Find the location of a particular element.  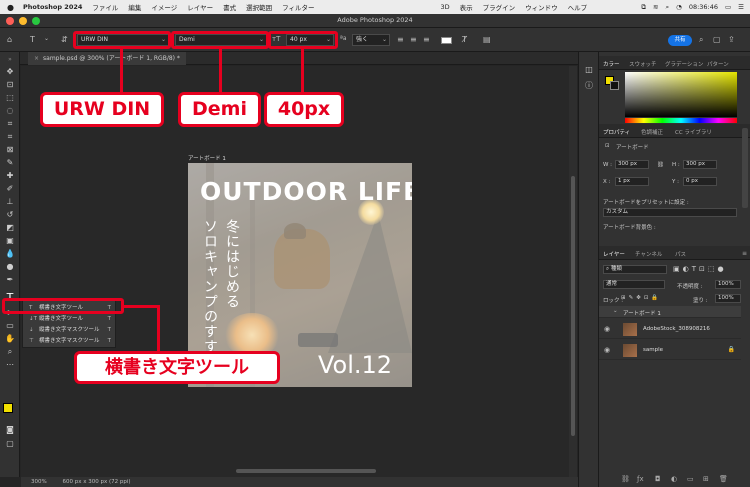

dodge-tool-icon: ● is located at coordinates (10, 267).